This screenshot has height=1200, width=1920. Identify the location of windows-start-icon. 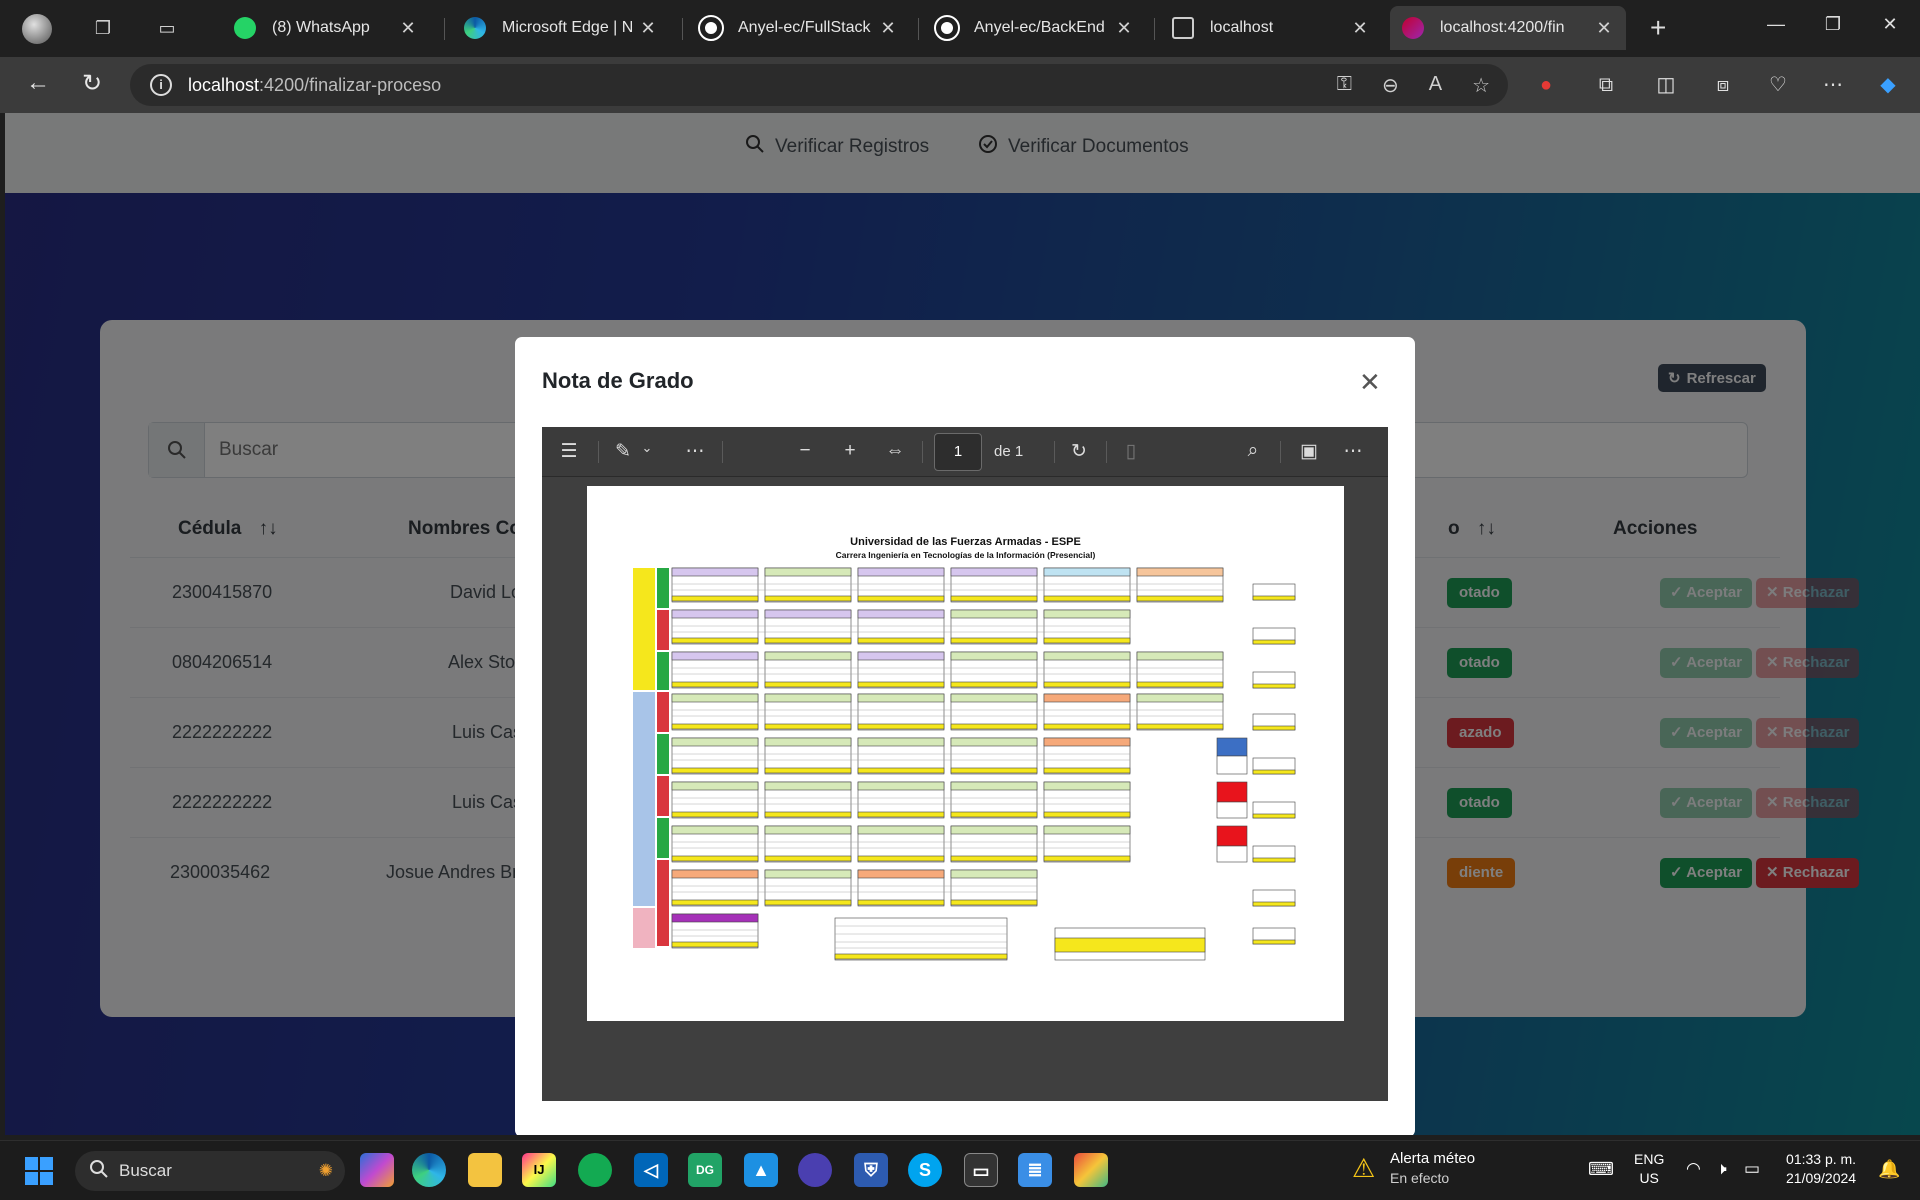
(39, 1171).